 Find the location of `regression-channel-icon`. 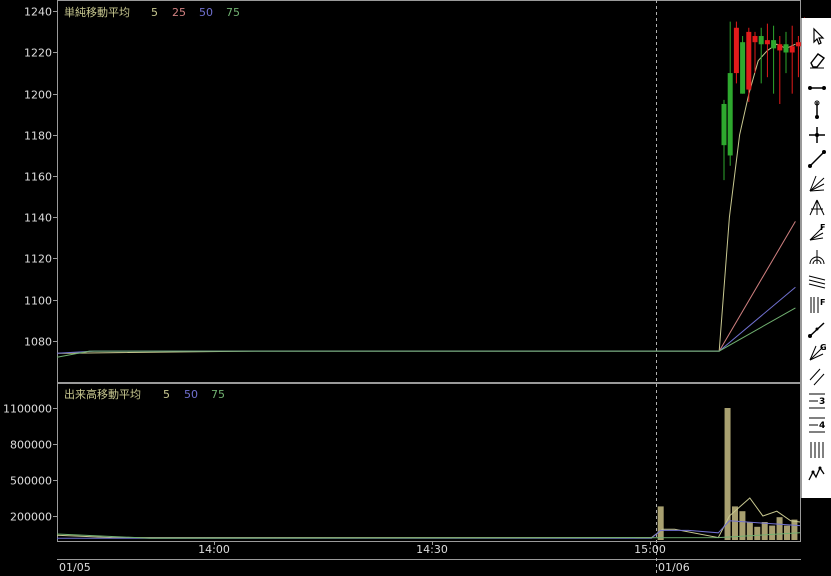

regression-channel-icon is located at coordinates (817, 281).